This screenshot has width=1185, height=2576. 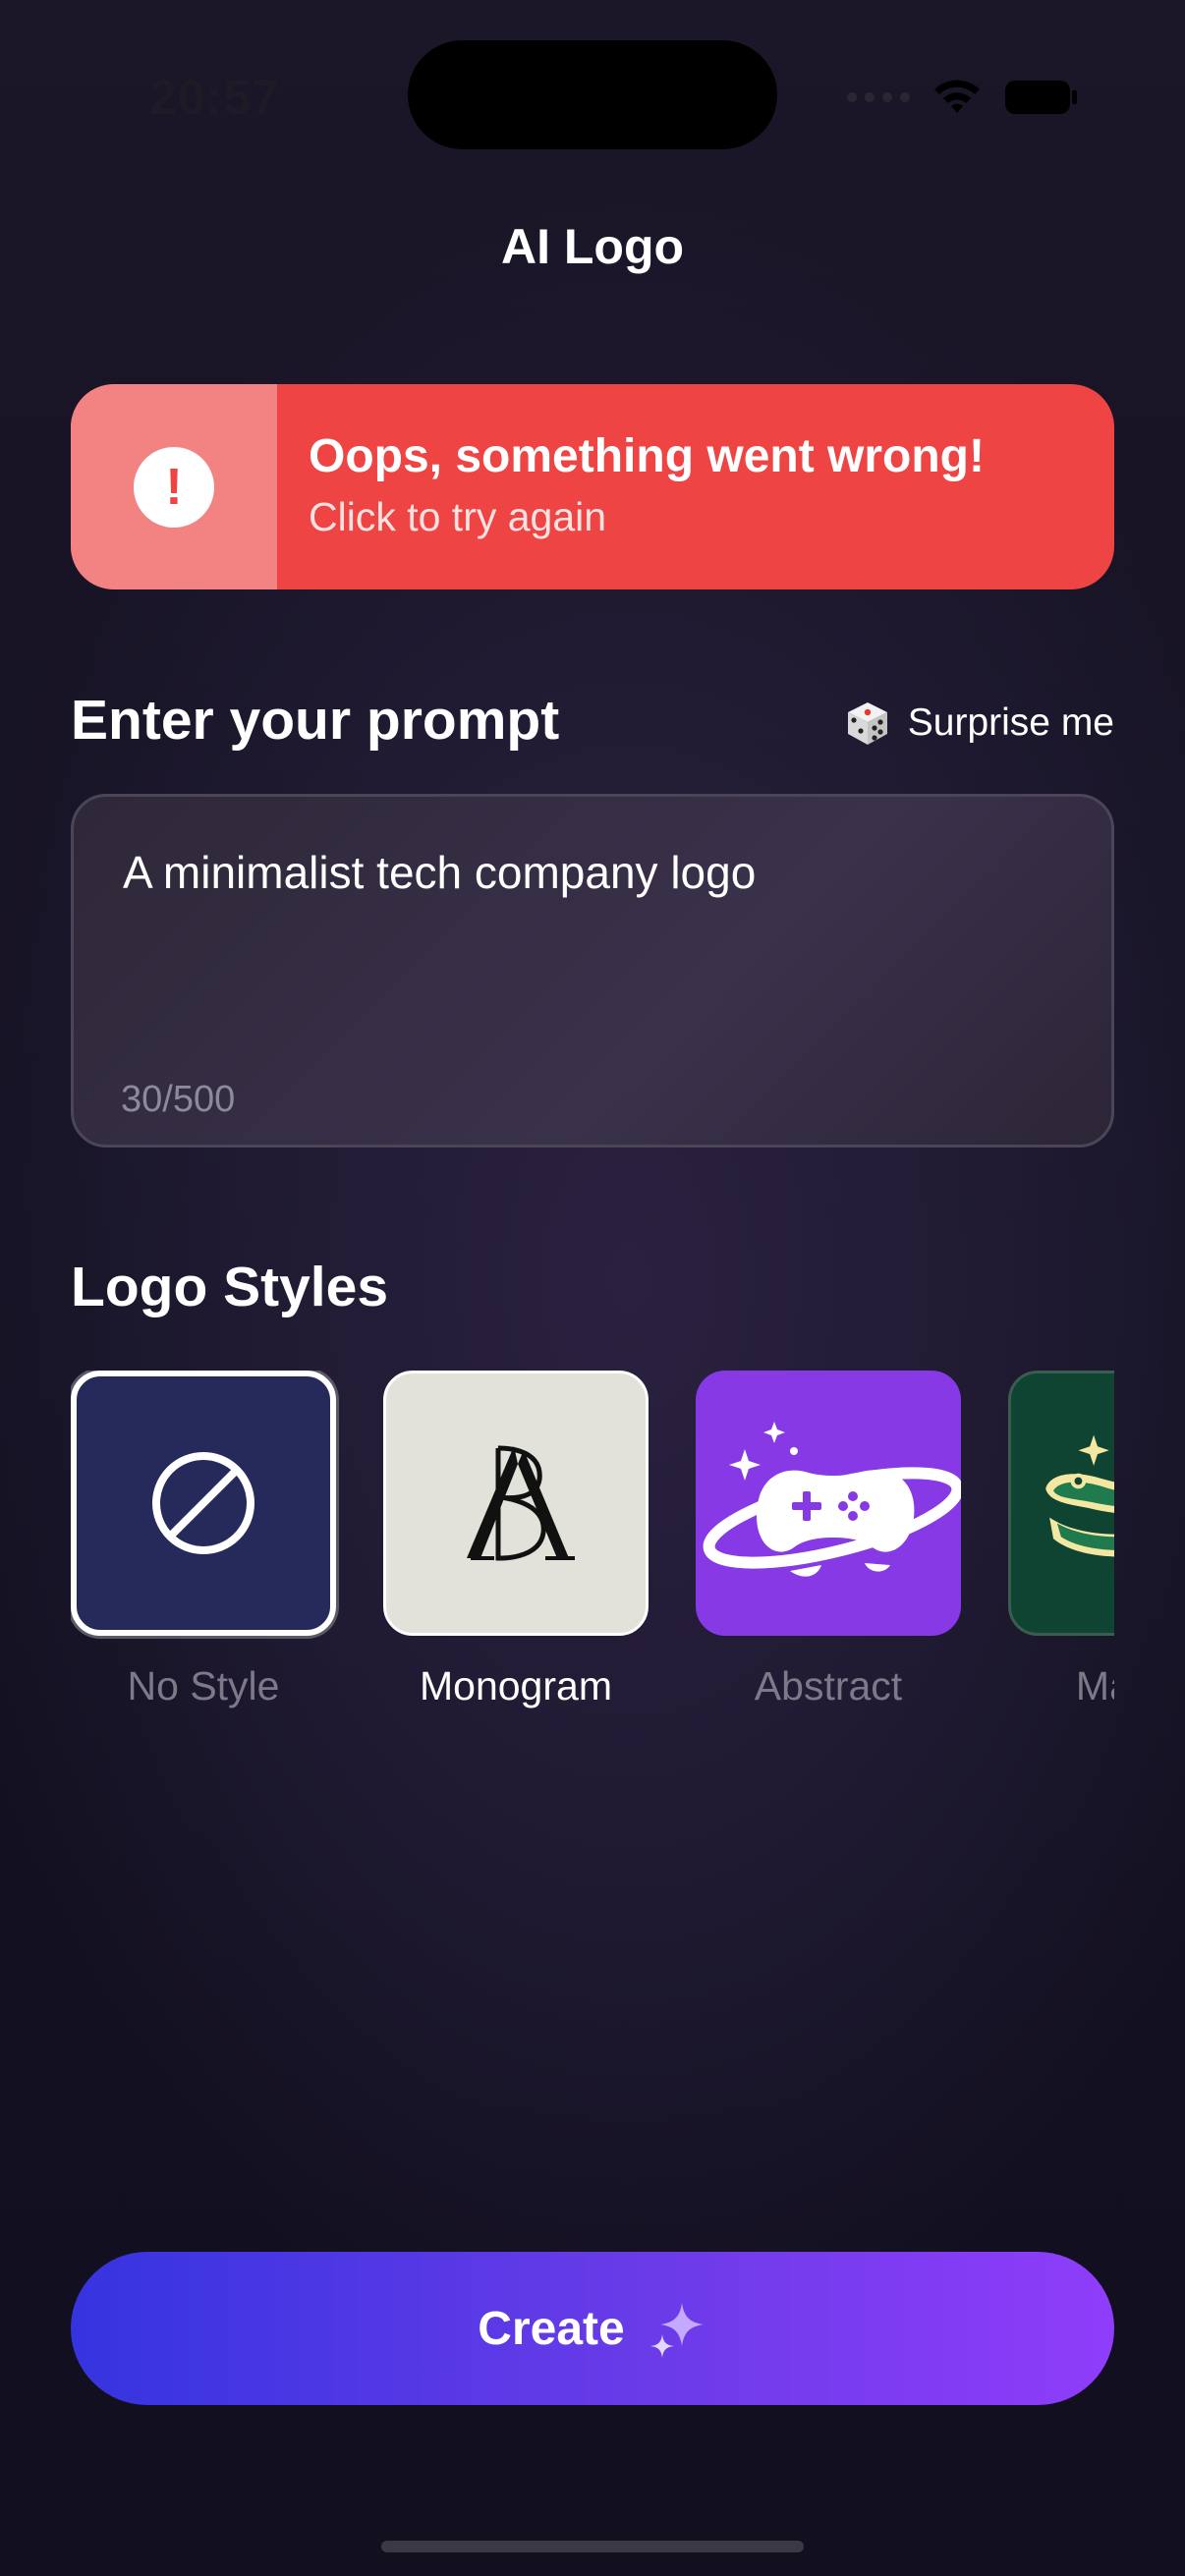 I want to click on dice-icon, so click(x=867, y=723).